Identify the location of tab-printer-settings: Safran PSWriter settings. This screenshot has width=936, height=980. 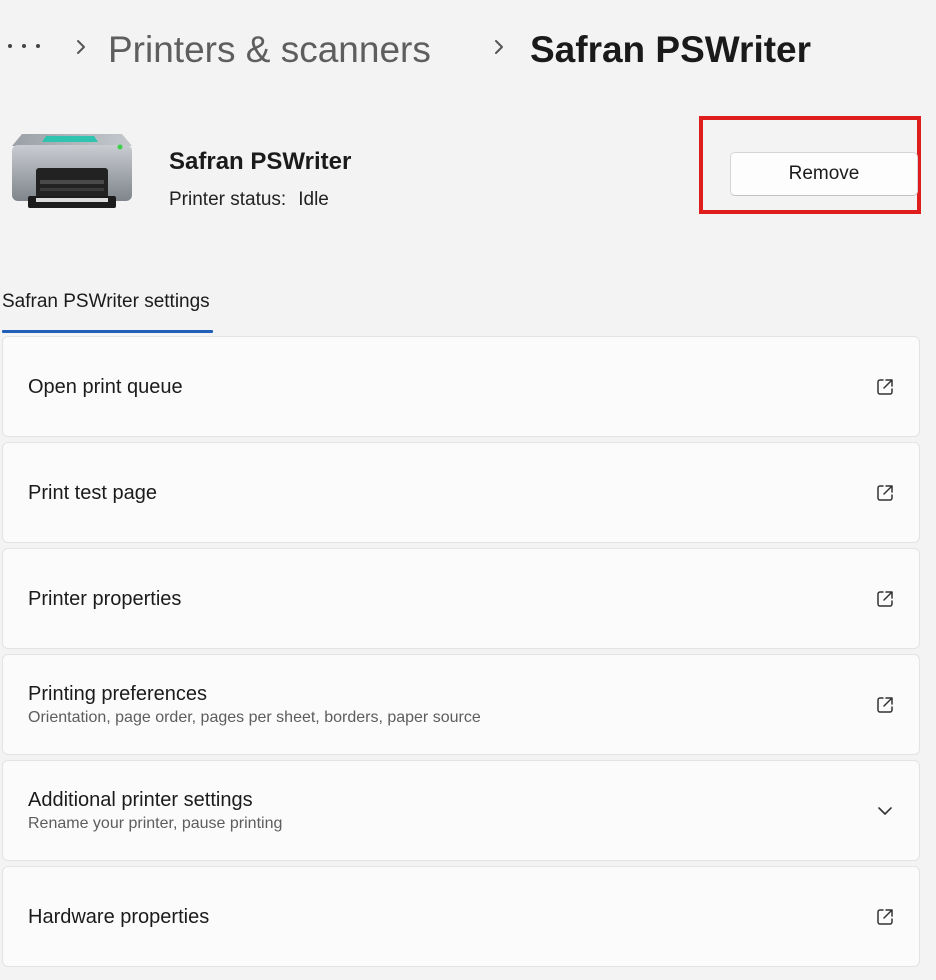
(107, 309).